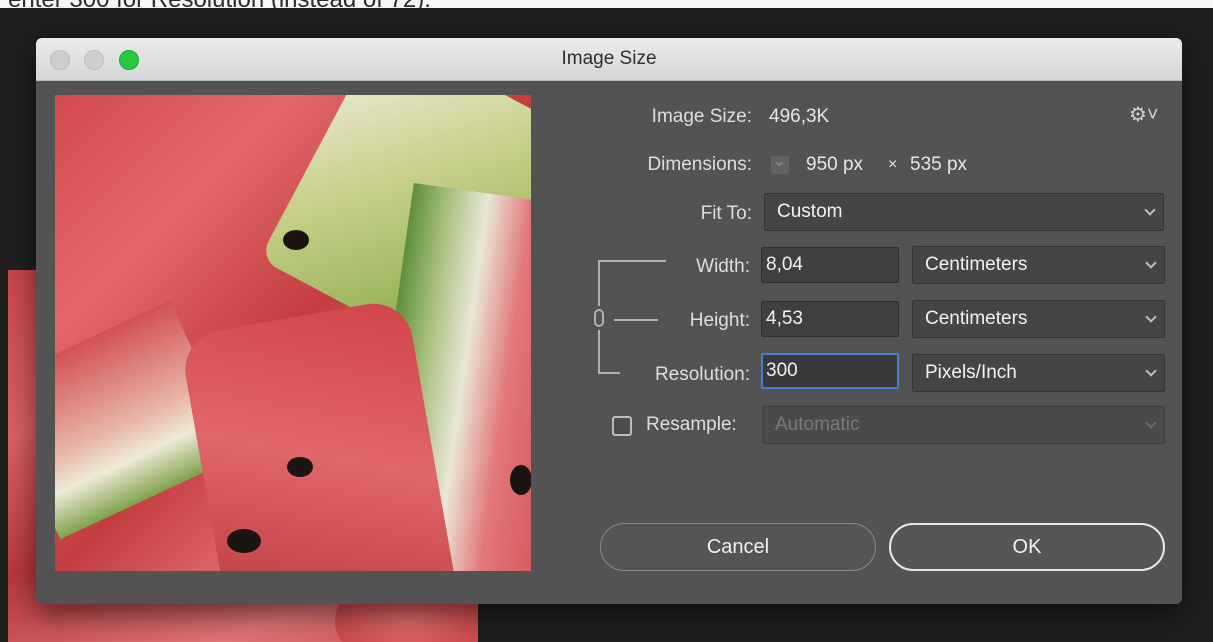  I want to click on resample-label: Resample:, so click(691, 424).